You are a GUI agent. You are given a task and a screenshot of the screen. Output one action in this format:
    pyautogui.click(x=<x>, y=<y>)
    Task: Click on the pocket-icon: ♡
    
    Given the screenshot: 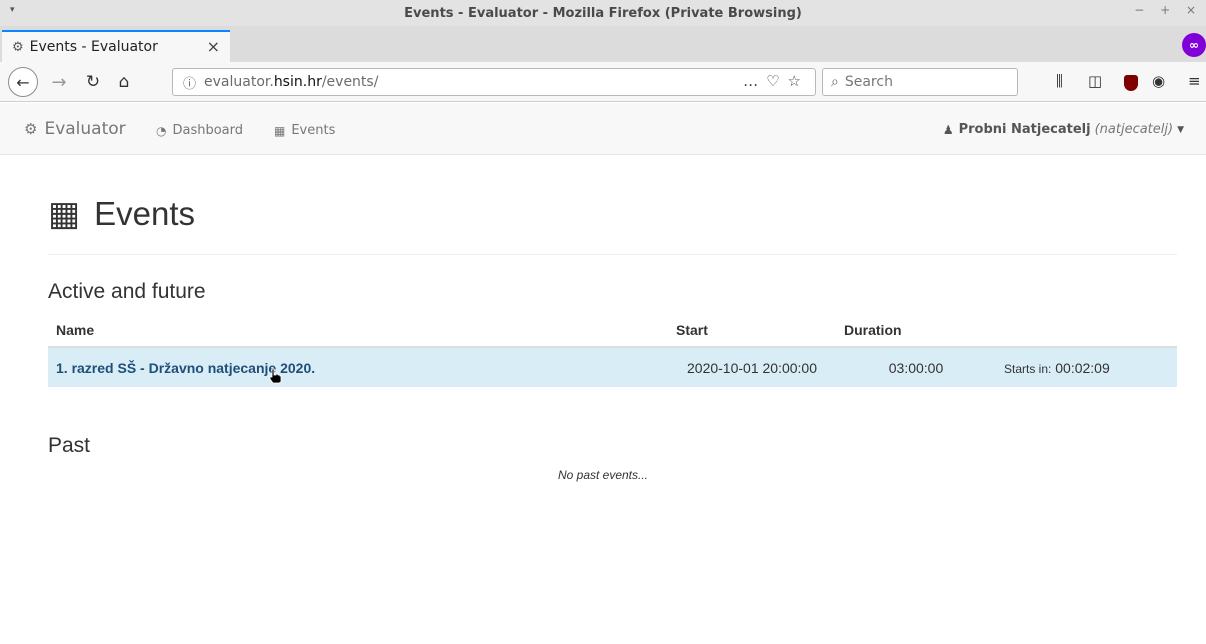 What is the action you would take?
    pyautogui.click(x=776, y=81)
    